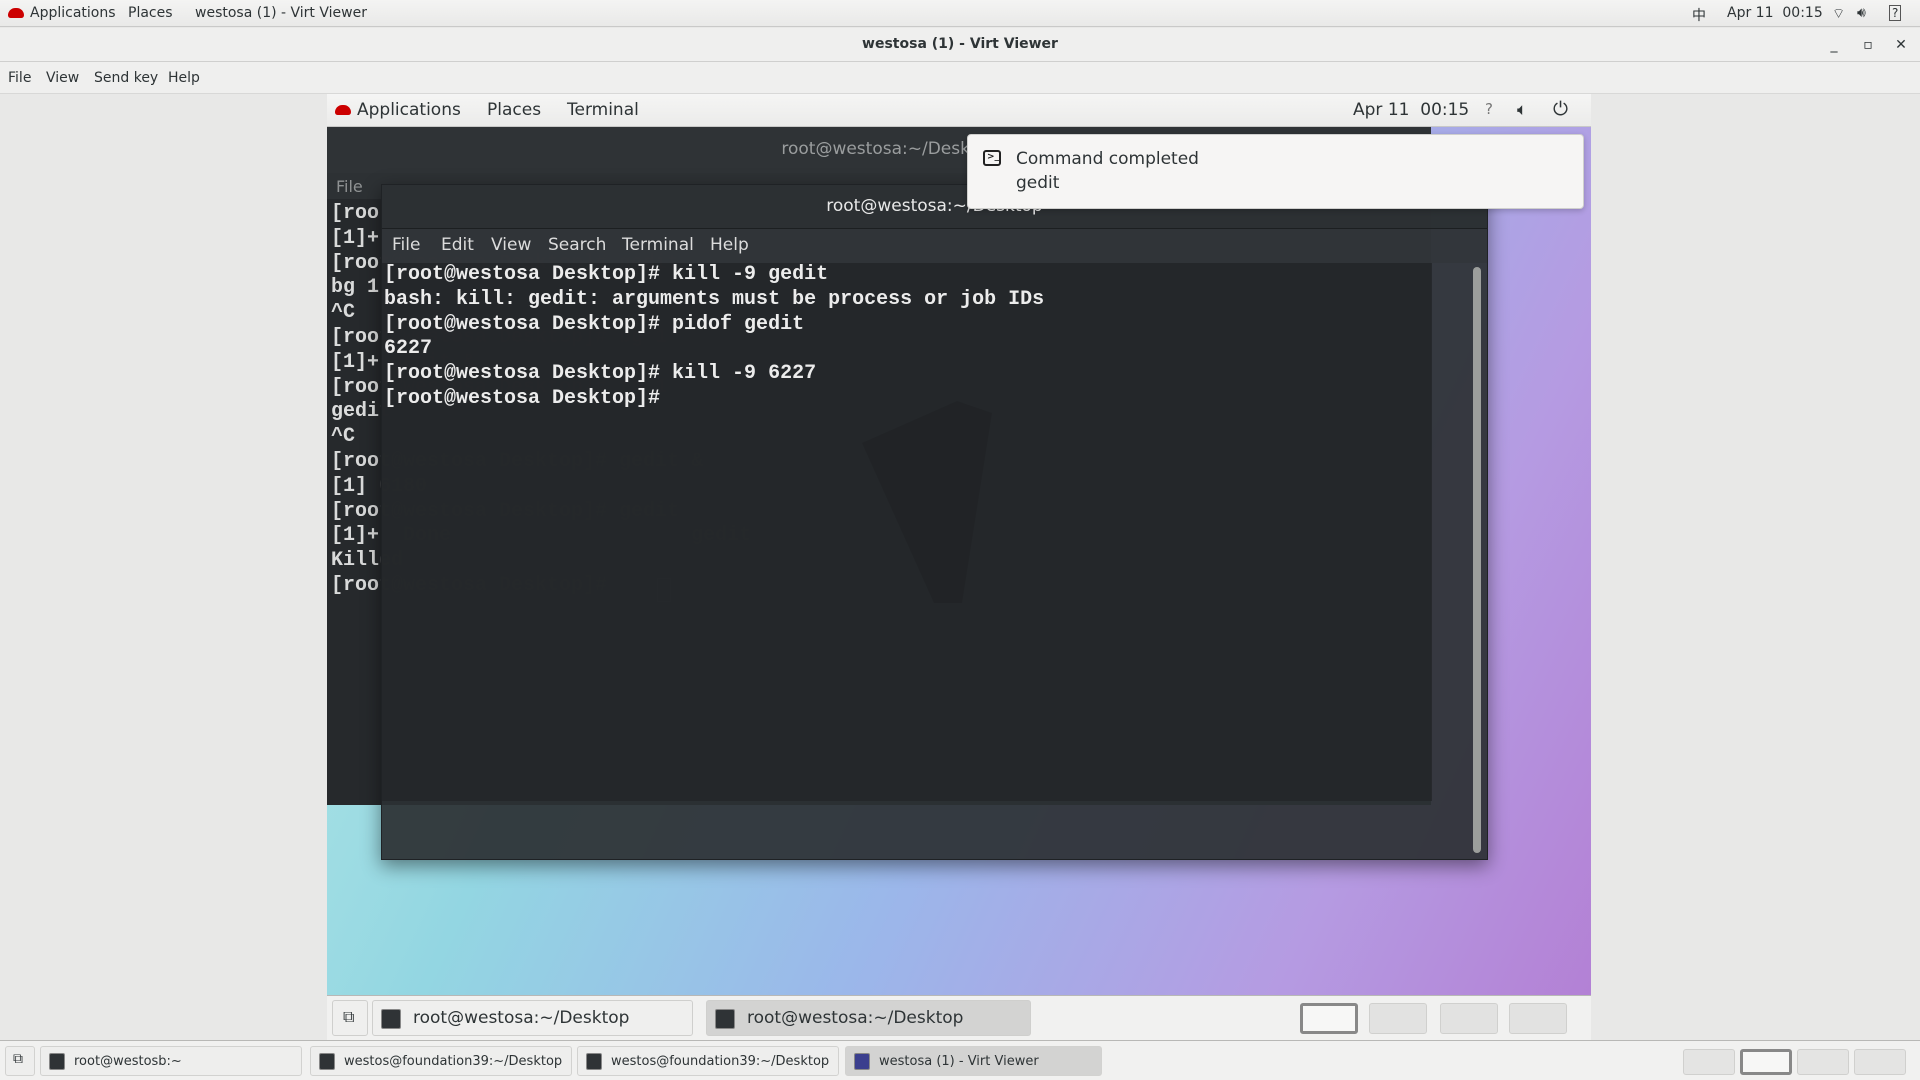 The image size is (1920, 1080). What do you see at coordinates (281, 13) in the screenshot?
I see `active-window-menu: westosa (1) - Virt Viewer` at bounding box center [281, 13].